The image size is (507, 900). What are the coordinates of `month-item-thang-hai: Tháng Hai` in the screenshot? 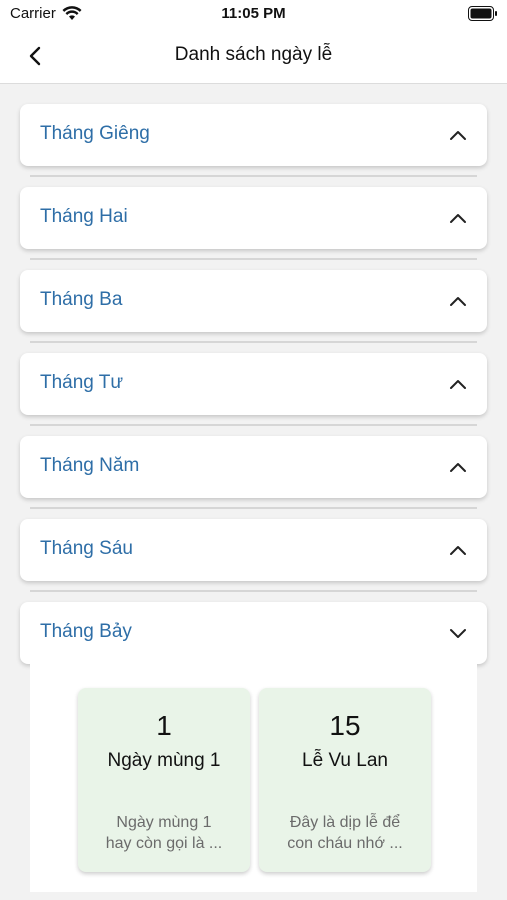 It's located at (253, 218).